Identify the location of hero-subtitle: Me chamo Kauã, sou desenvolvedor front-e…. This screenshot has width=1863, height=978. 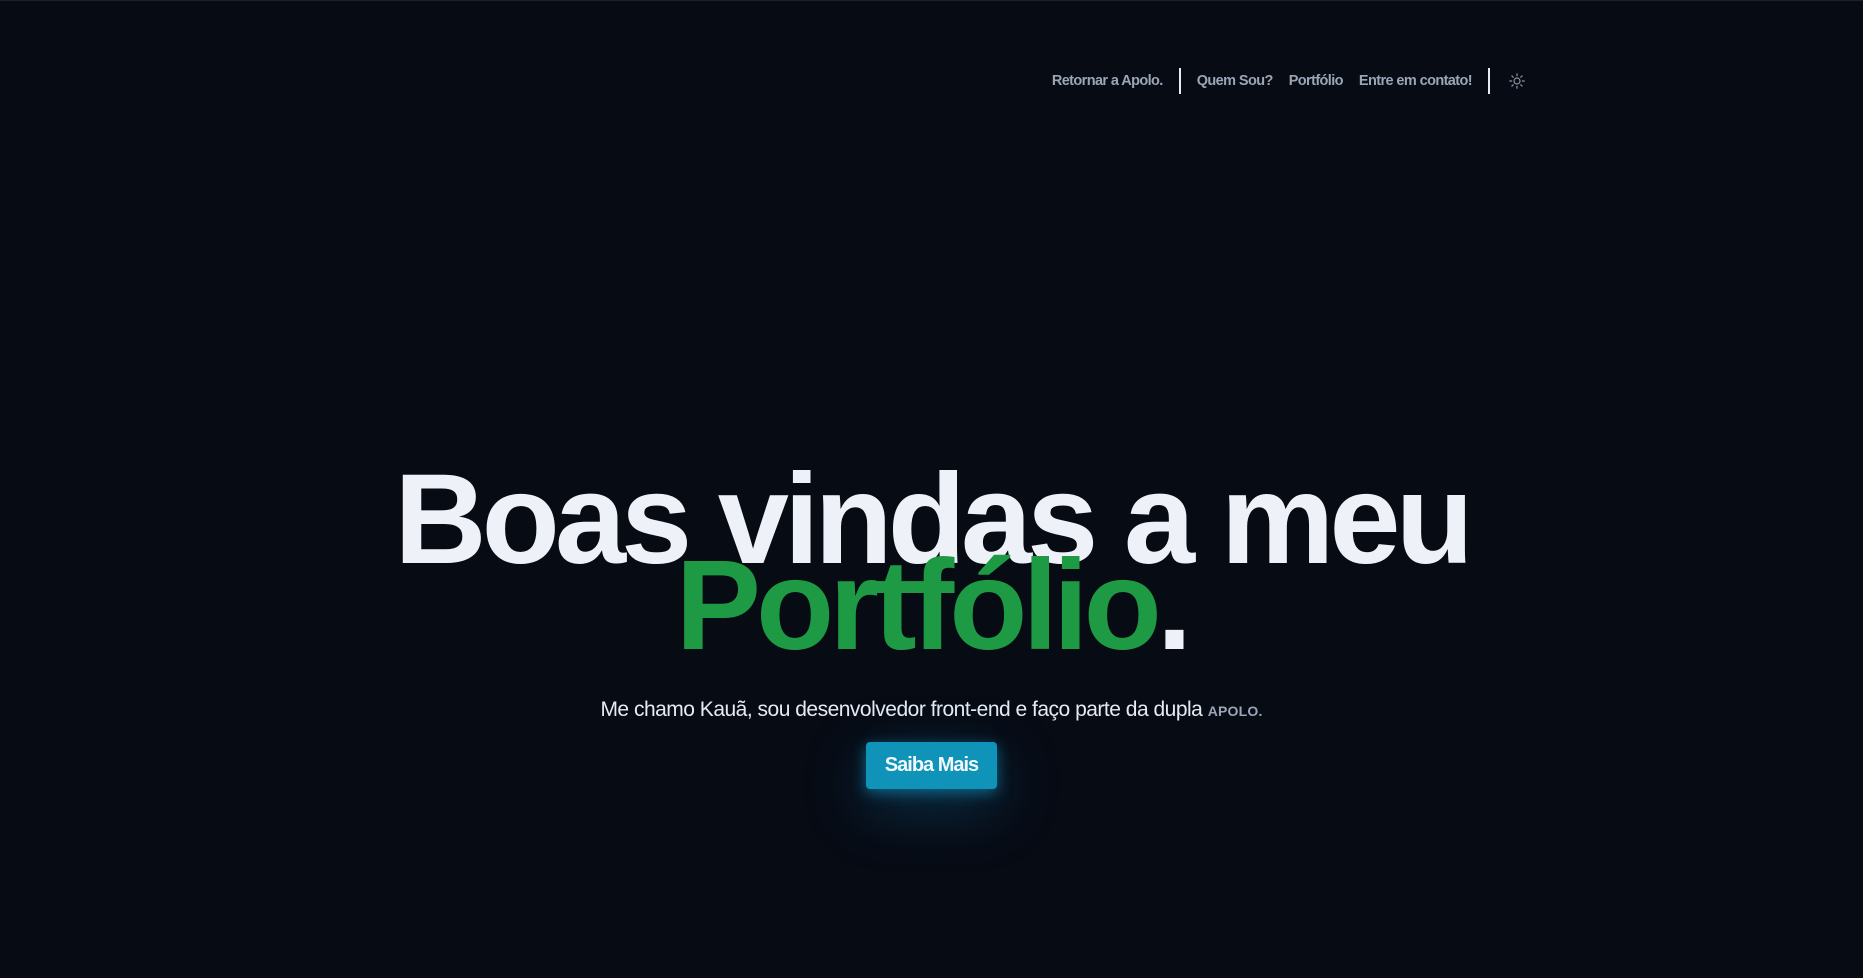
(931, 710).